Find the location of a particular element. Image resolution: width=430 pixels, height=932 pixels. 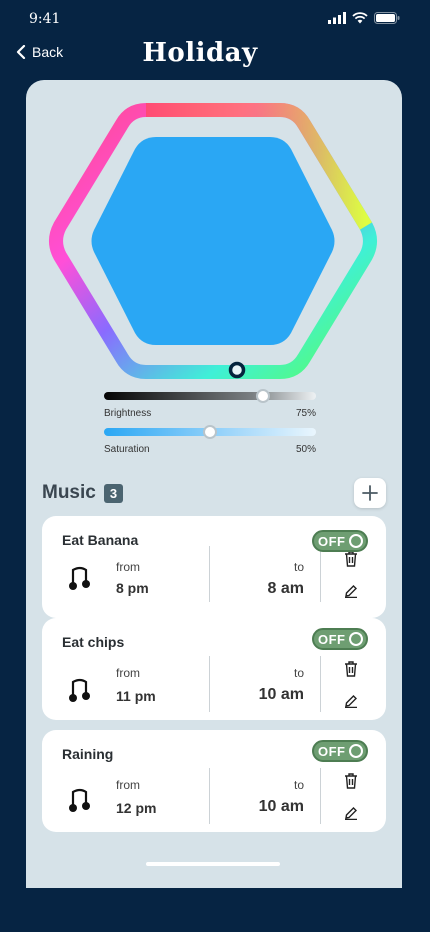

status-time: 9:41 is located at coordinates (45, 19).